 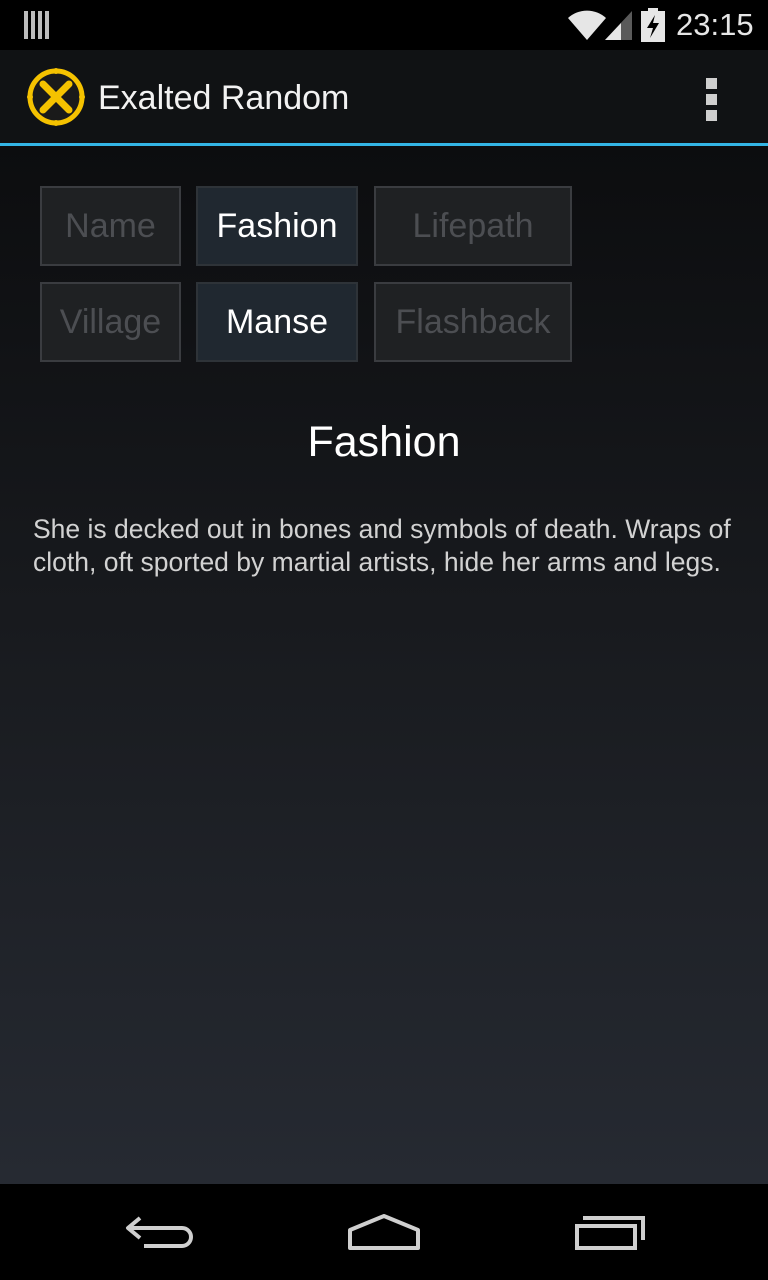 What do you see at coordinates (56, 97) in the screenshot?
I see `exalted-logo-icon` at bounding box center [56, 97].